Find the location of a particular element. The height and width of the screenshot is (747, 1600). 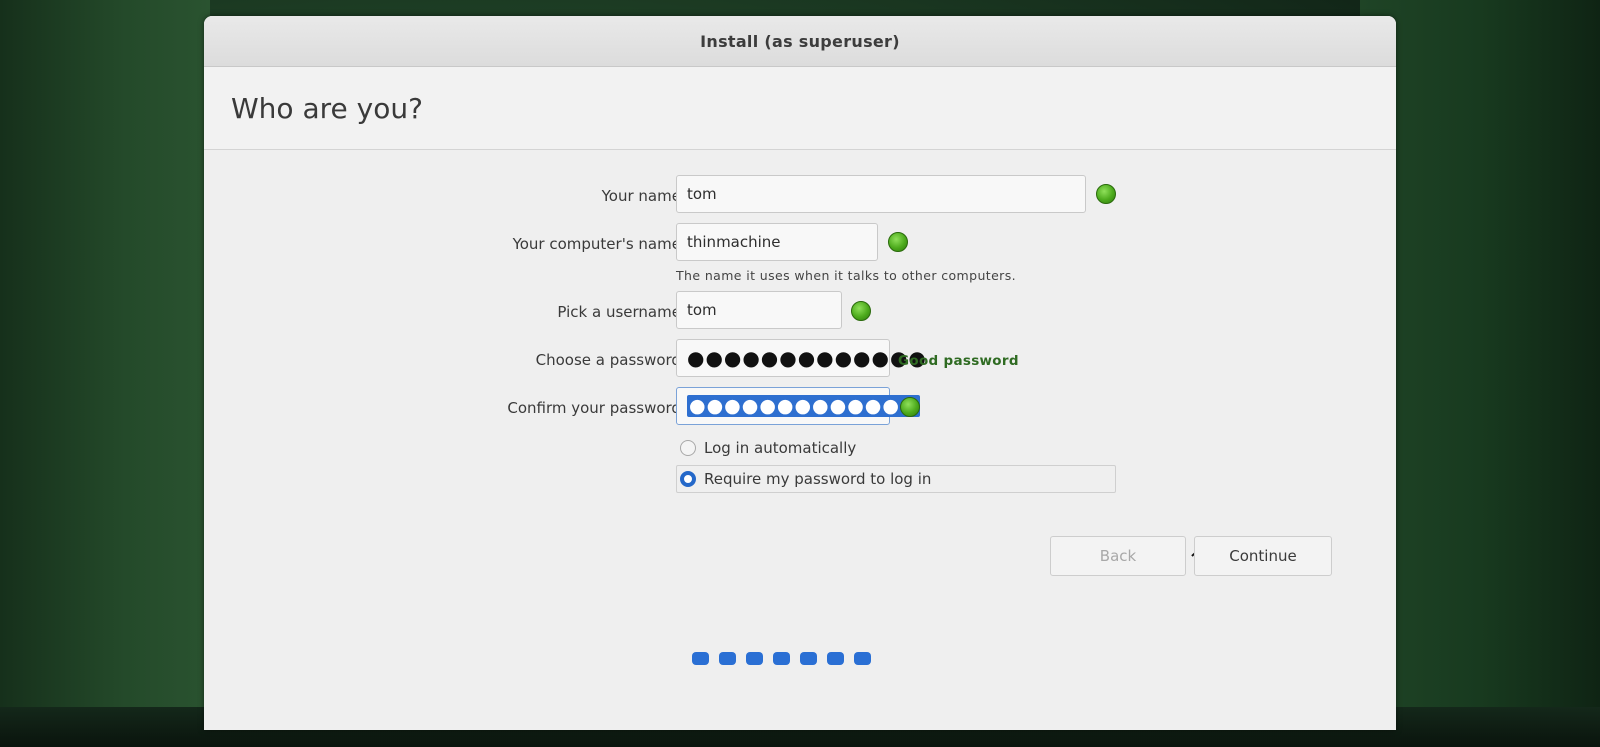

back-button-label: Back is located at coordinates (1118, 556).